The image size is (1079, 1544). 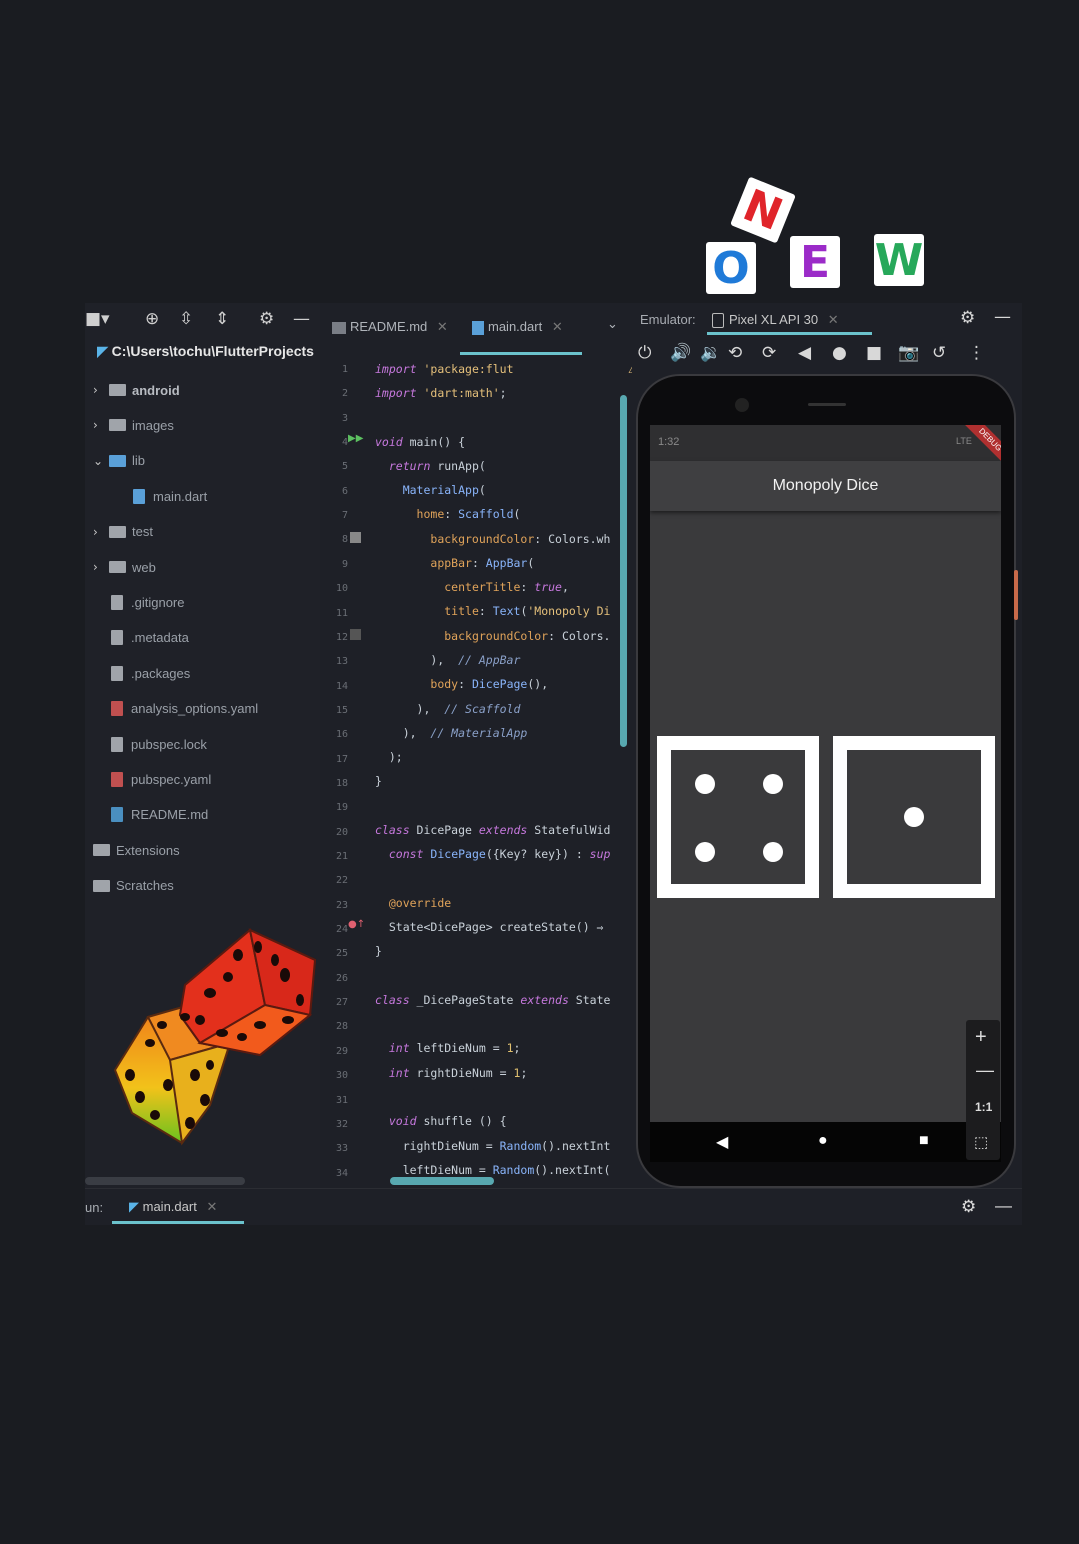 What do you see at coordinates (341, 1027) in the screenshot?
I see `line-number: 28` at bounding box center [341, 1027].